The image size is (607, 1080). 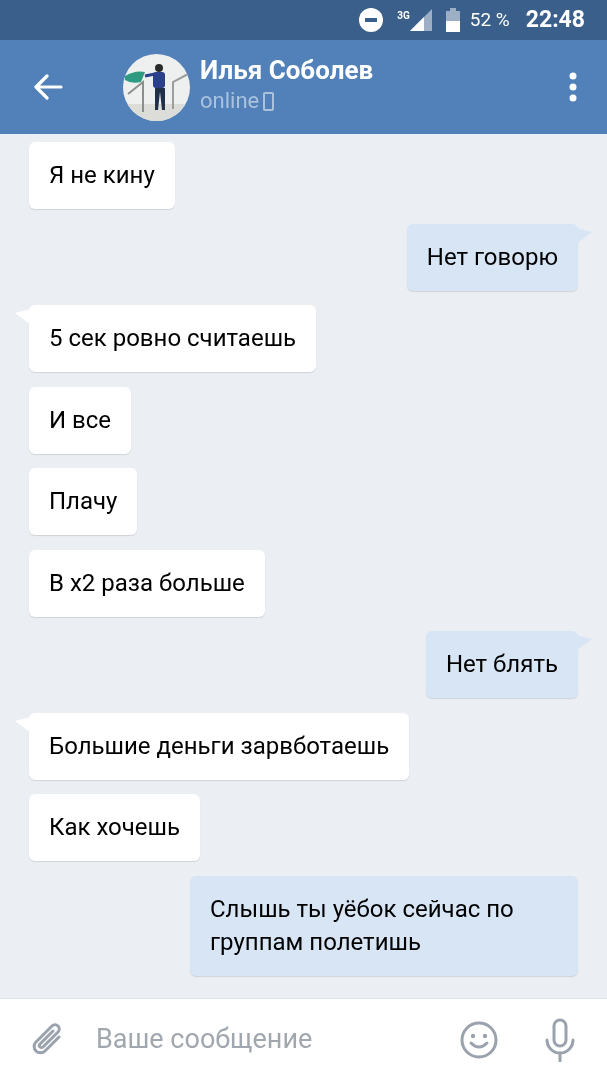 What do you see at coordinates (420, 20) in the screenshot?
I see `signal-icon` at bounding box center [420, 20].